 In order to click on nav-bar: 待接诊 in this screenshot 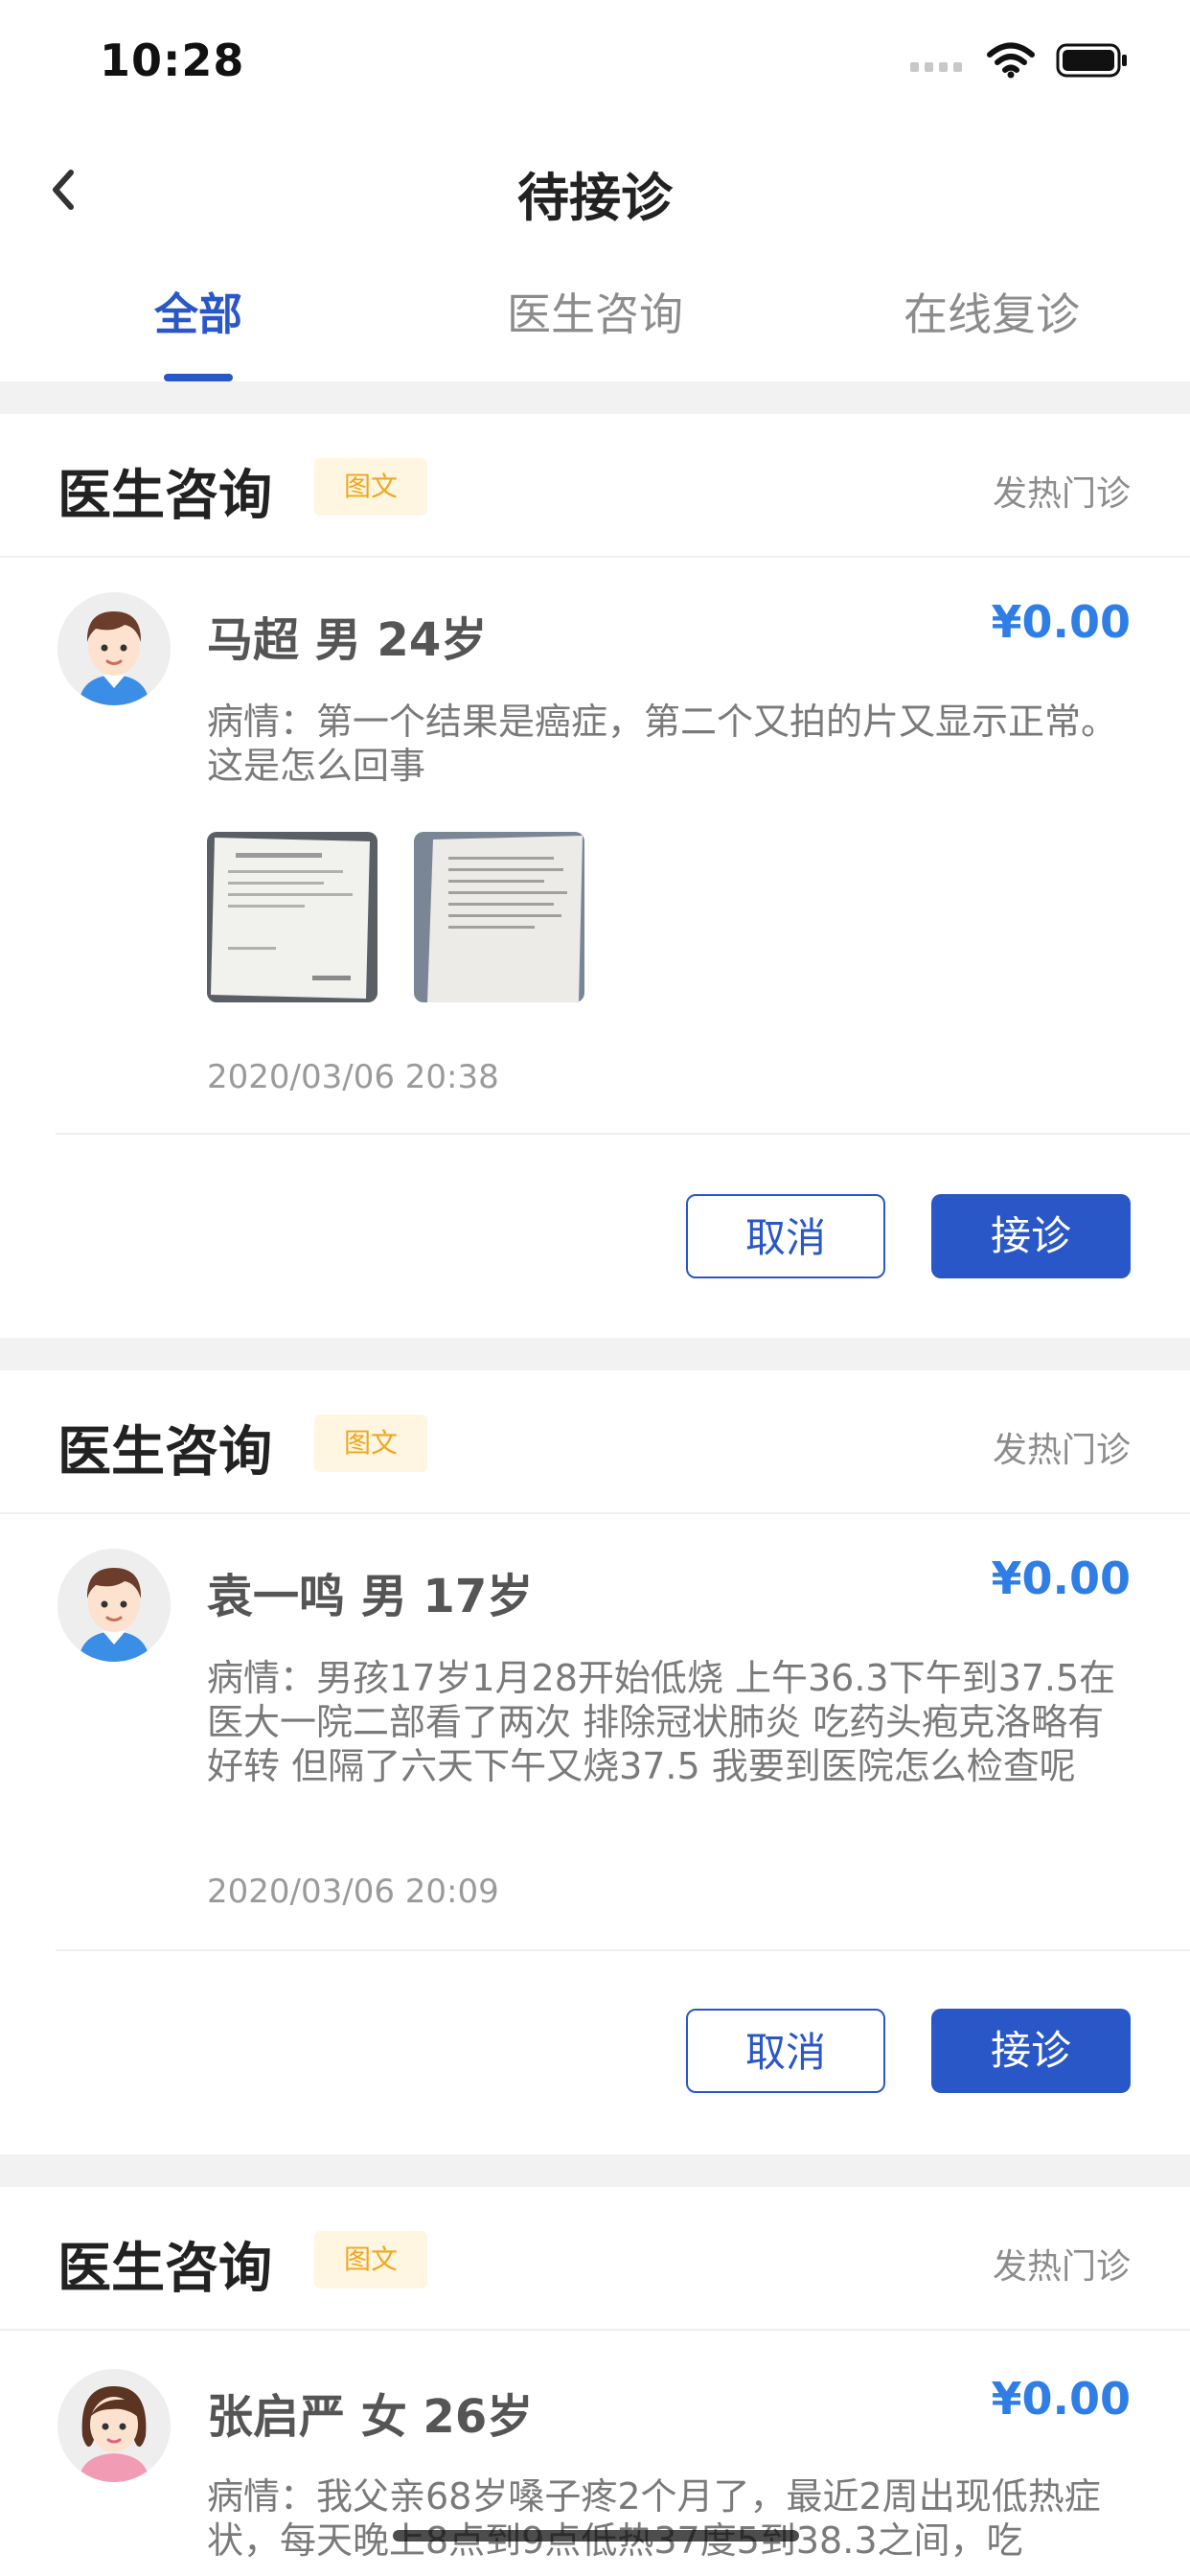, I will do `click(595, 188)`.